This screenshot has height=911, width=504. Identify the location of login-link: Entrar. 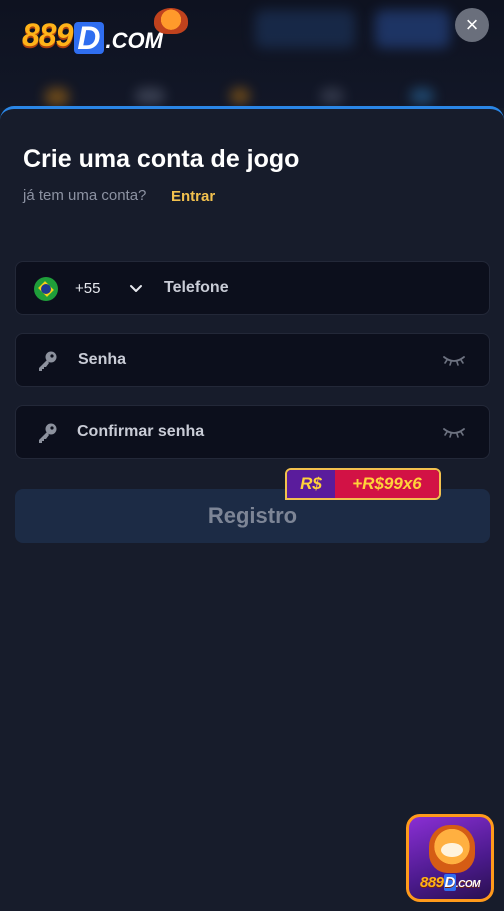
(193, 196).